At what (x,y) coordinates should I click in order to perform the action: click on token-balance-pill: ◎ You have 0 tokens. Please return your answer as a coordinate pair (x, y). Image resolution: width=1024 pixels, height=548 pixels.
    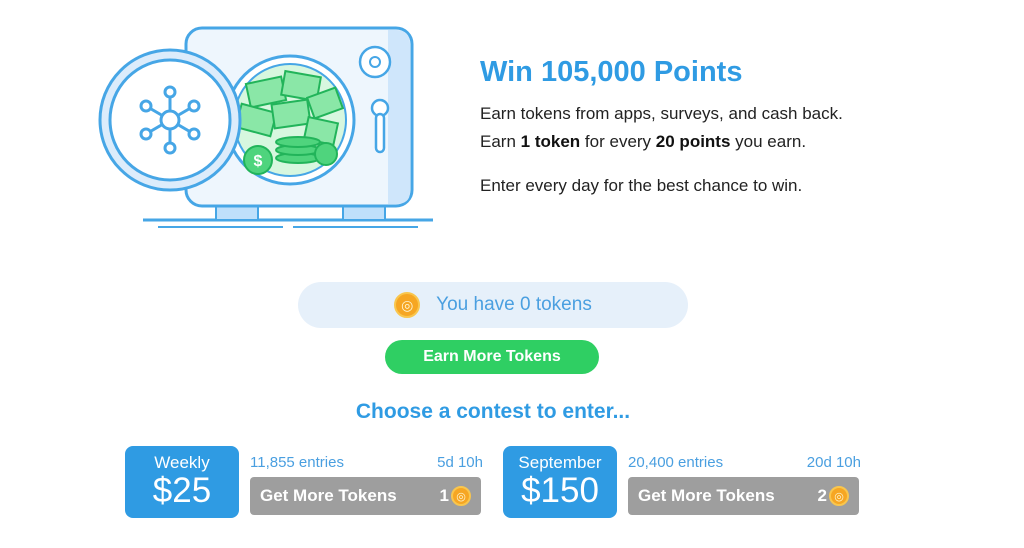
    Looking at the image, I should click on (493, 305).